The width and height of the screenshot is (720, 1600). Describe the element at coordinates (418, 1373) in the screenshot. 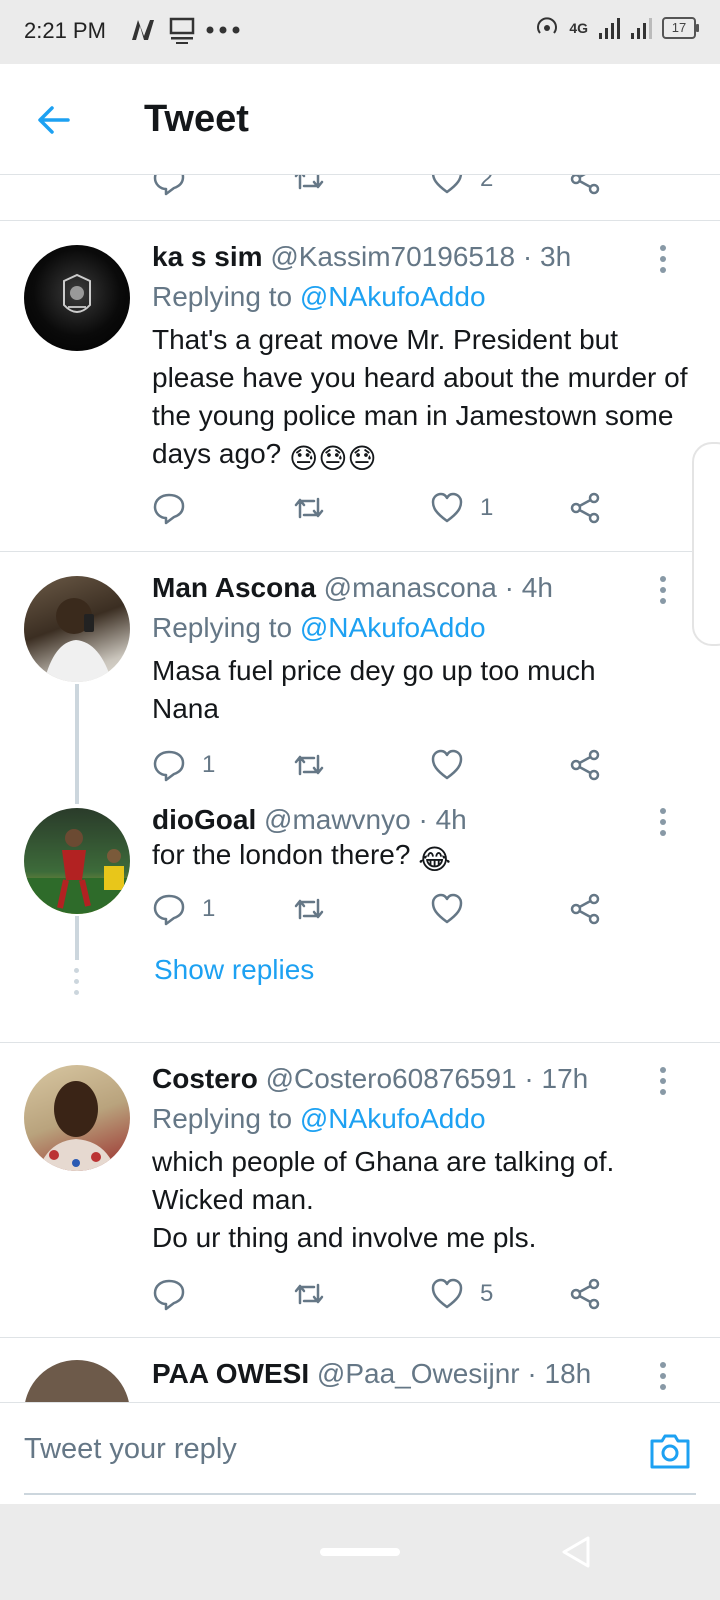

I see `handle: @Paa_Owesijnr` at that location.